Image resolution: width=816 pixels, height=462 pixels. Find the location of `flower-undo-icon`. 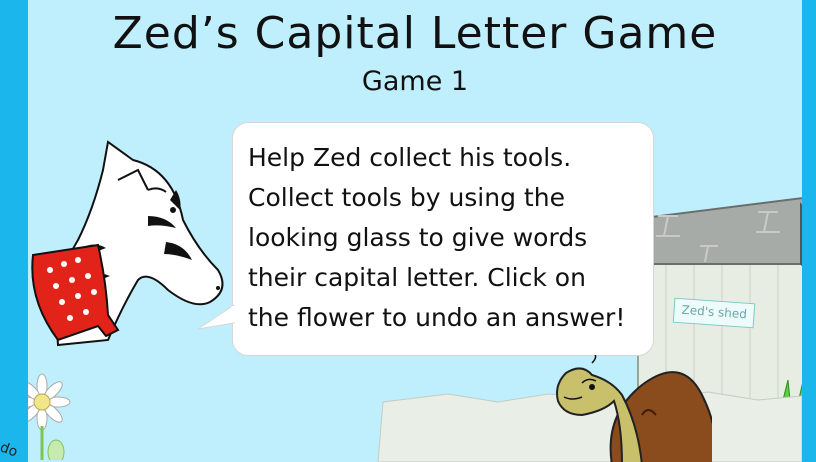

flower-undo-icon is located at coordinates (54, 415).